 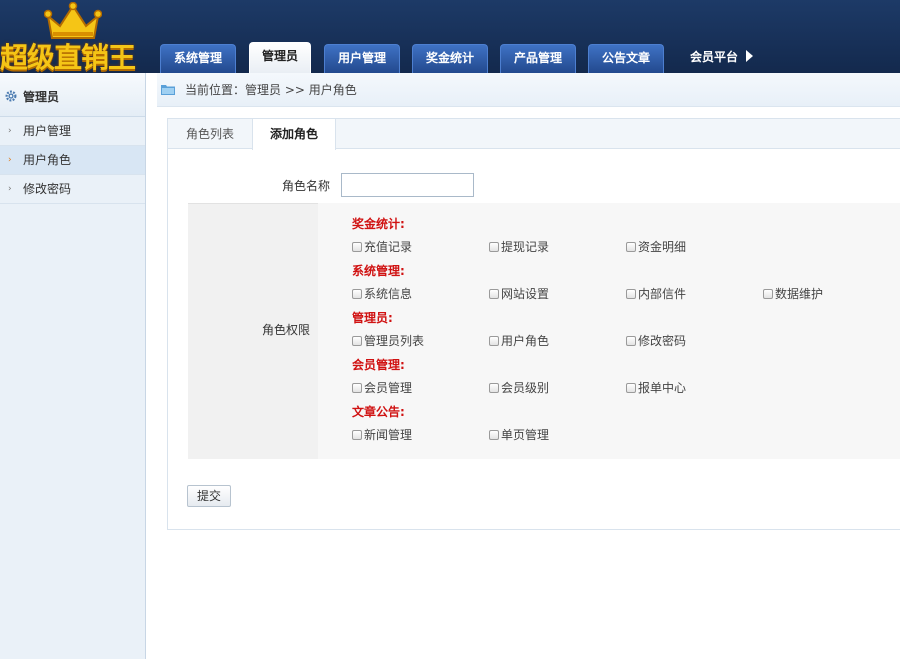 I want to click on logo-text: 超级直销王, so click(x=68, y=57).